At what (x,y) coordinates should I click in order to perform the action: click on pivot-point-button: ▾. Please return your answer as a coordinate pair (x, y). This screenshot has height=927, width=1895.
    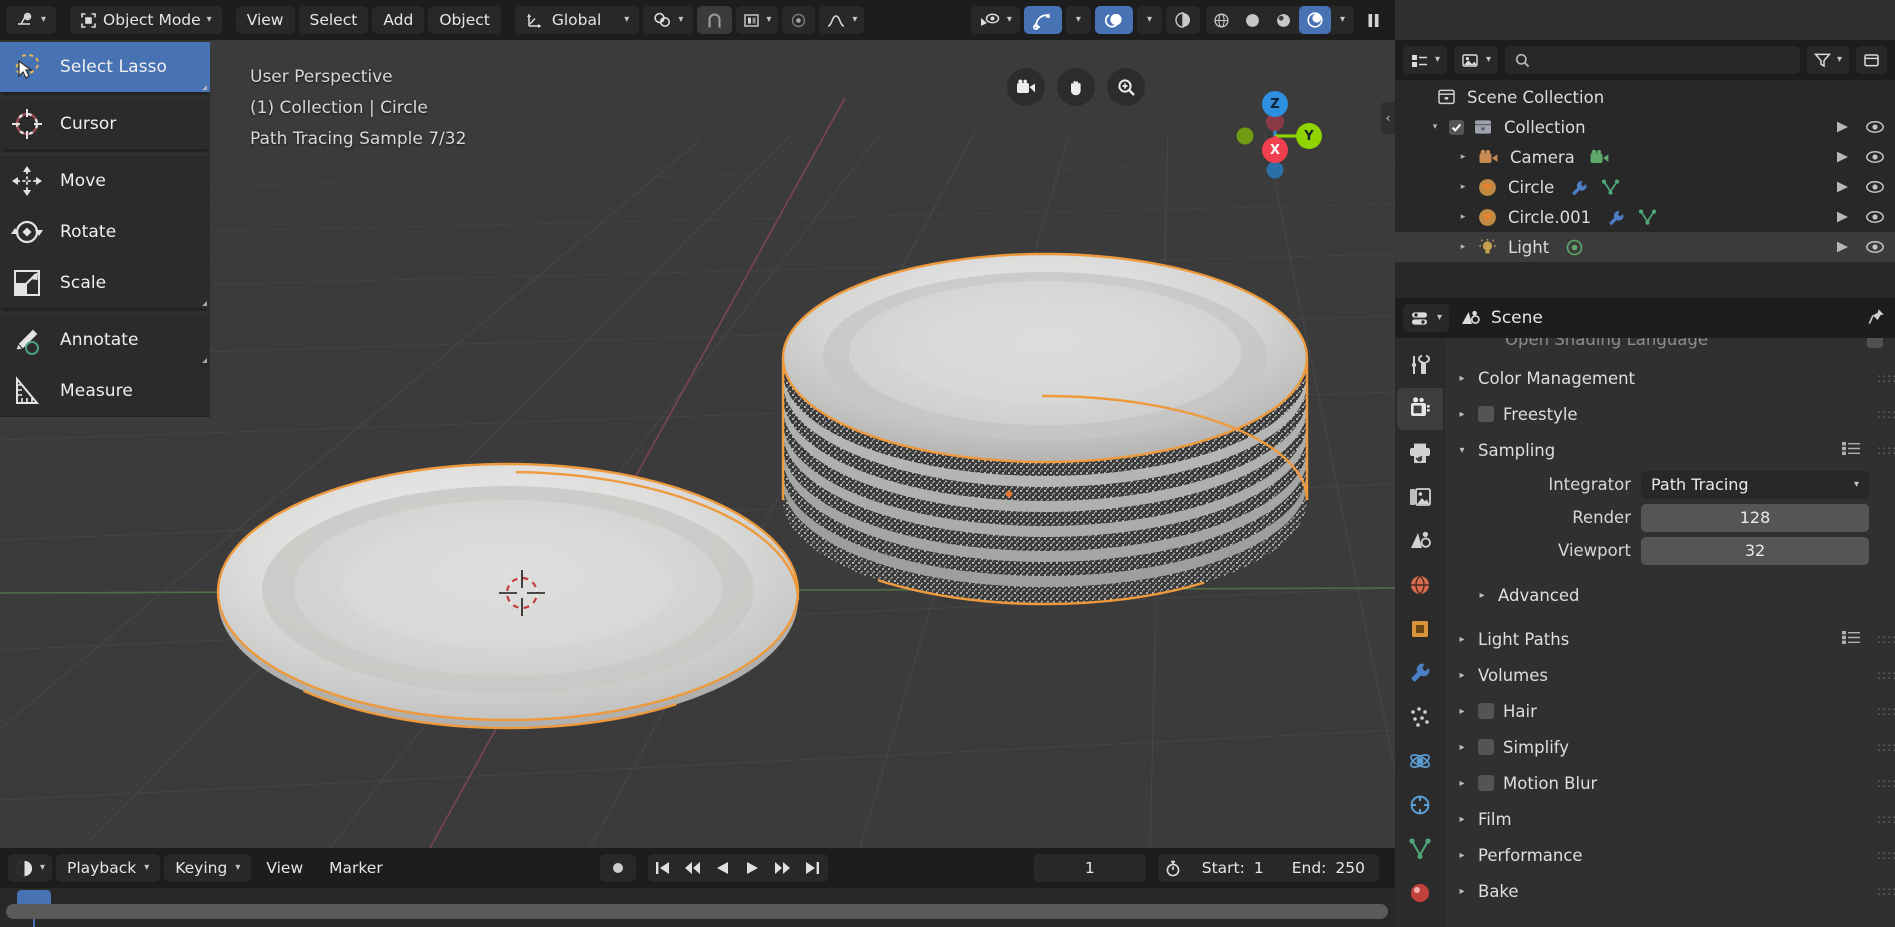
    Looking at the image, I should click on (668, 20).